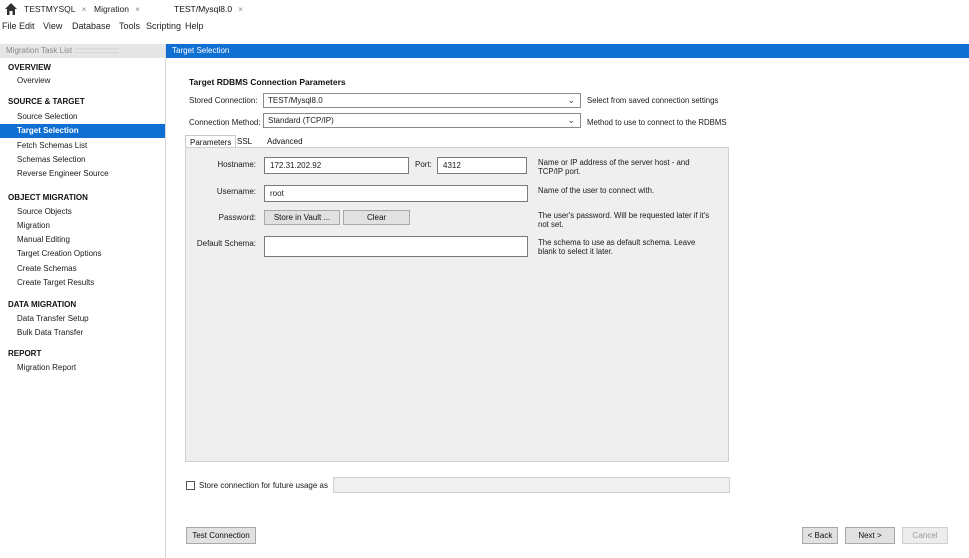 Image resolution: width=969 pixels, height=558 pixels. I want to click on test-connection-button: Test Connection, so click(221, 535).